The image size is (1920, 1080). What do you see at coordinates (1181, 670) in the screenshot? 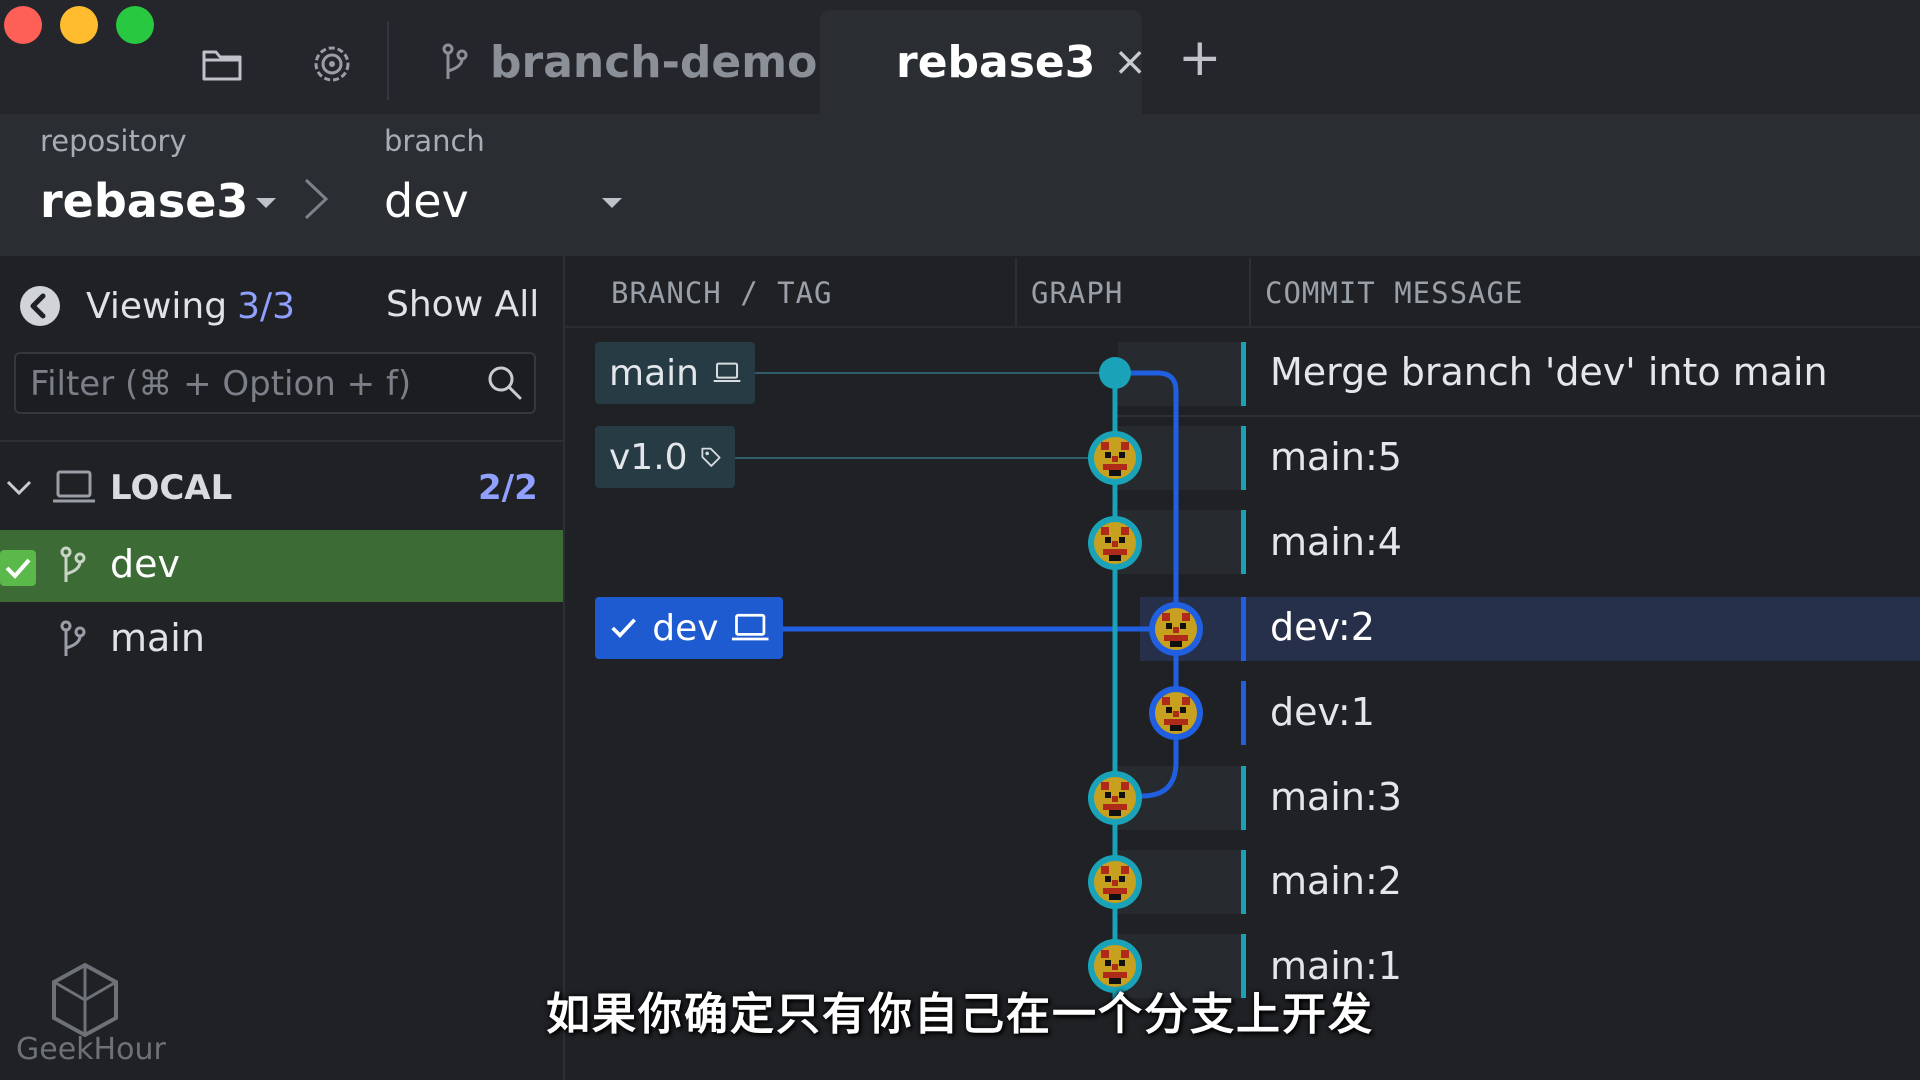
I see `row-shading` at bounding box center [1181, 670].